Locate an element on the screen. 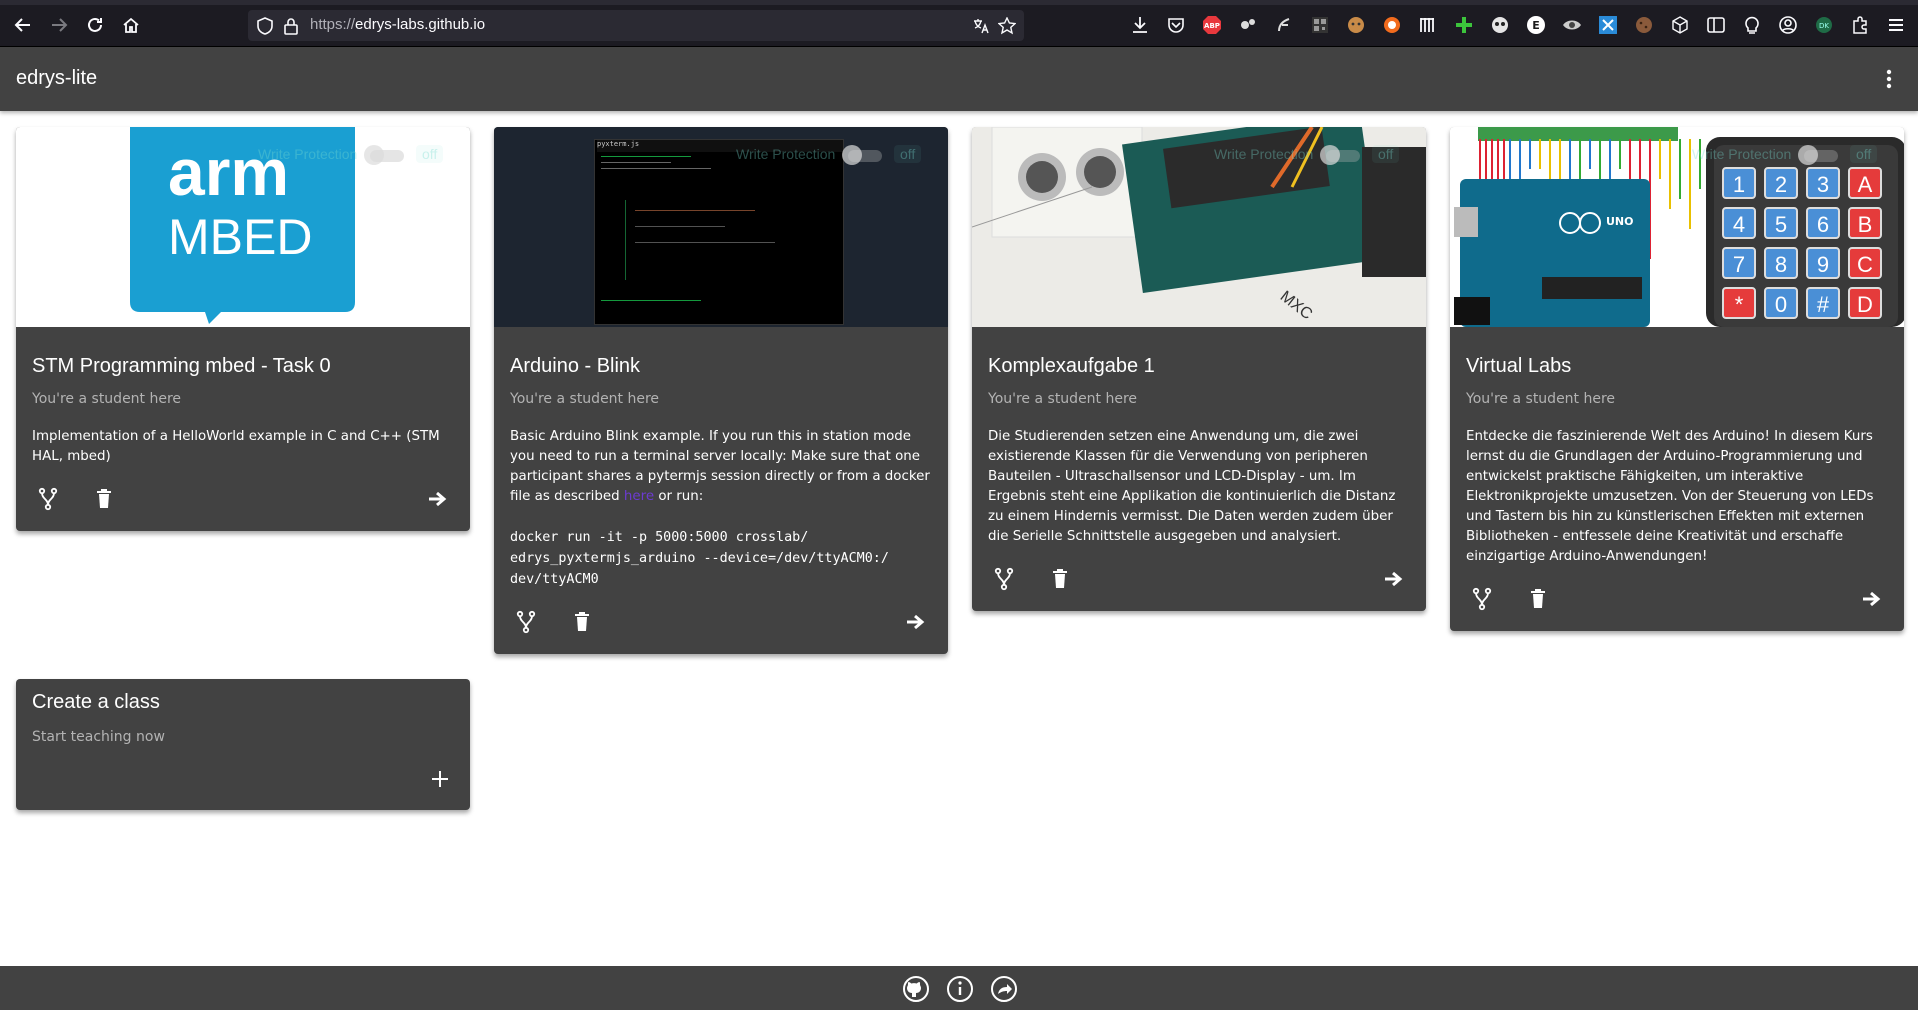 This screenshot has height=1010, width=1918. extension-puzzle-dark-icon is located at coordinates (1248, 25).